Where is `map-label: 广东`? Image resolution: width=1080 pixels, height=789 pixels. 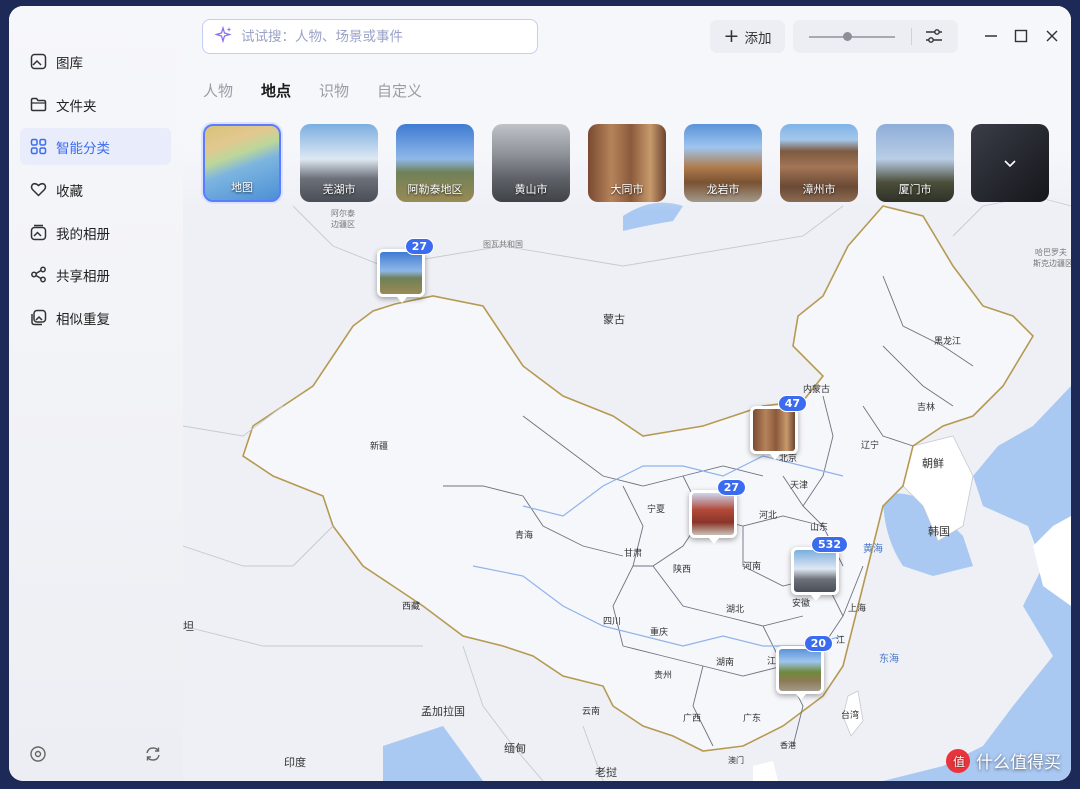
map-label: 广东 is located at coordinates (752, 718).